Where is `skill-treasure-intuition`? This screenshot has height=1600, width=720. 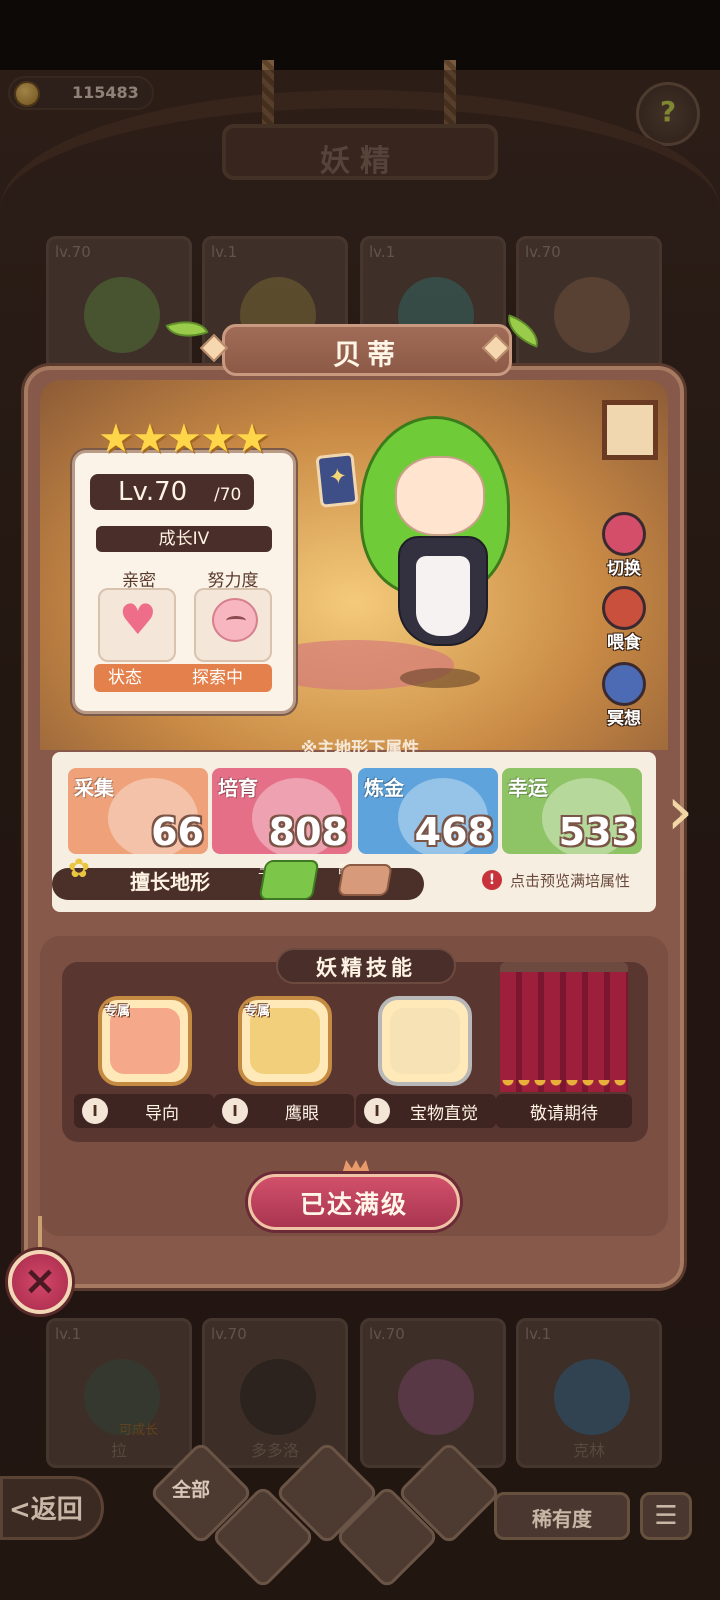
skill-treasure-intuition is located at coordinates (425, 1041).